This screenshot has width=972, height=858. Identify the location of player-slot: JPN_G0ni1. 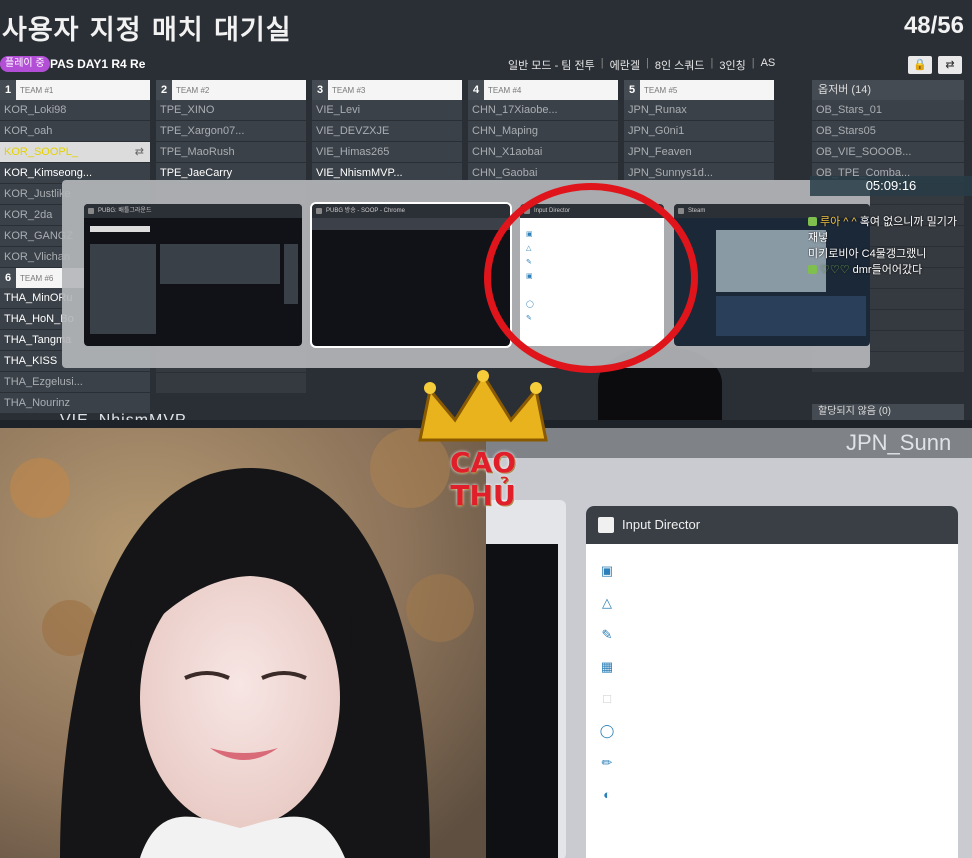
(699, 131).